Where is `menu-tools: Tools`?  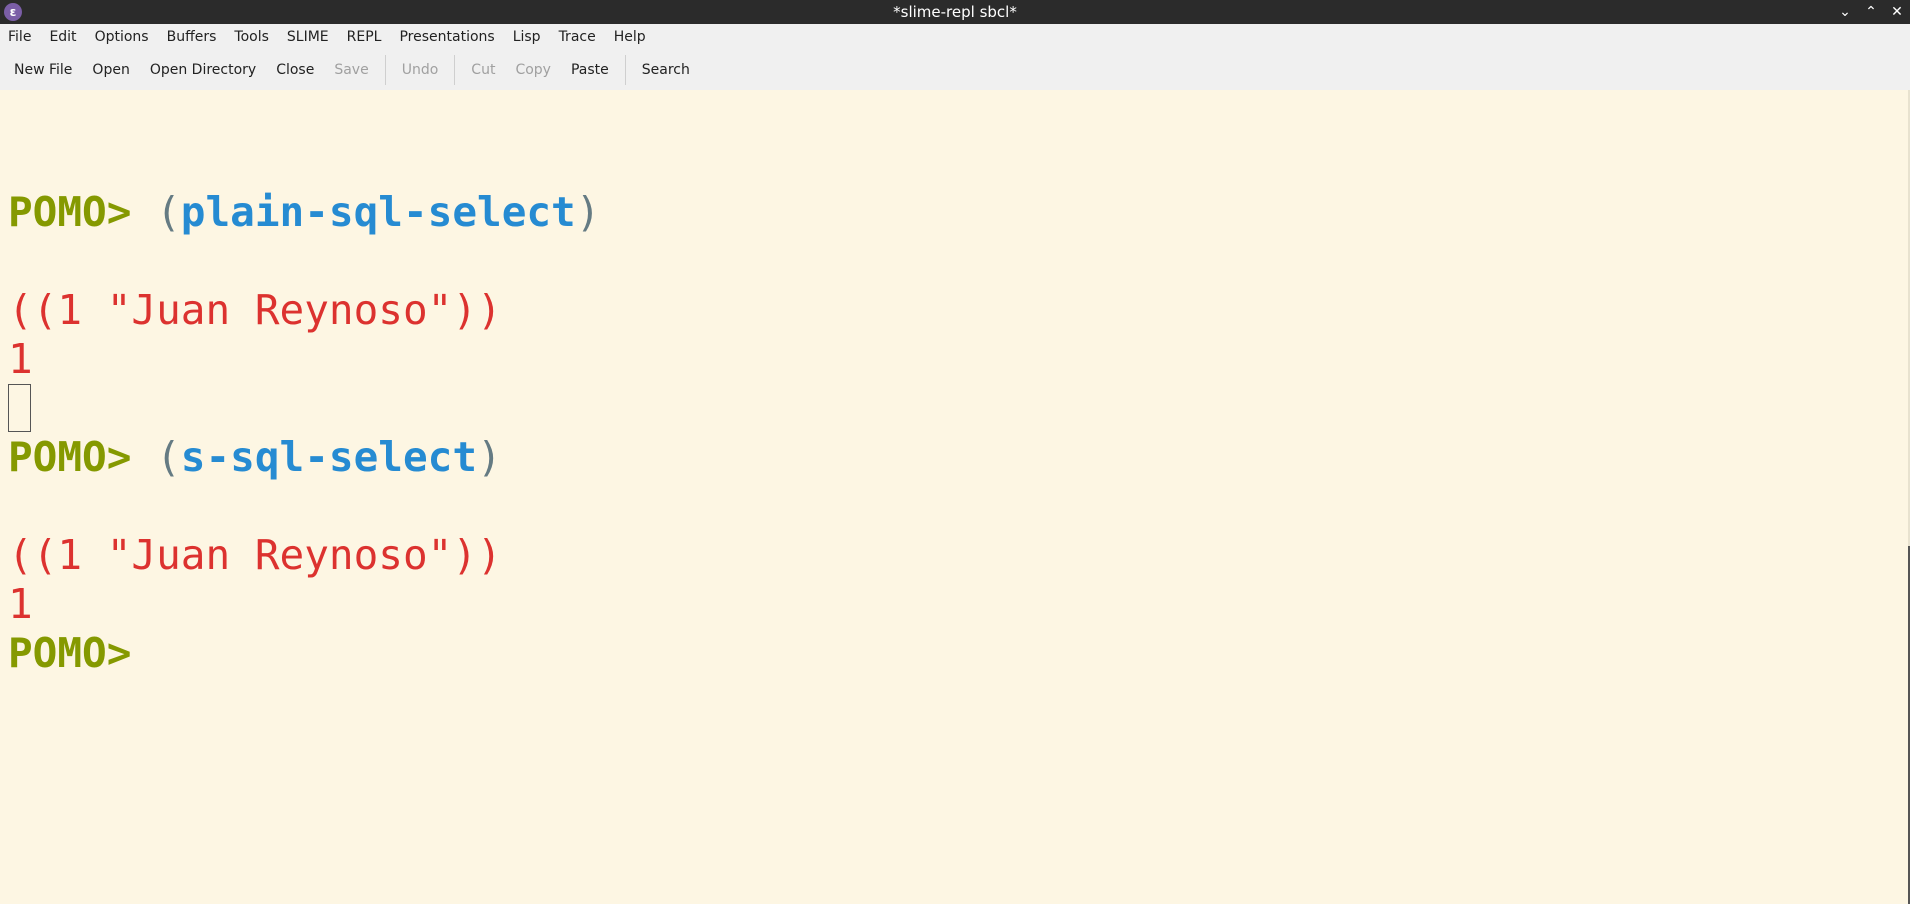 menu-tools: Tools is located at coordinates (251, 37).